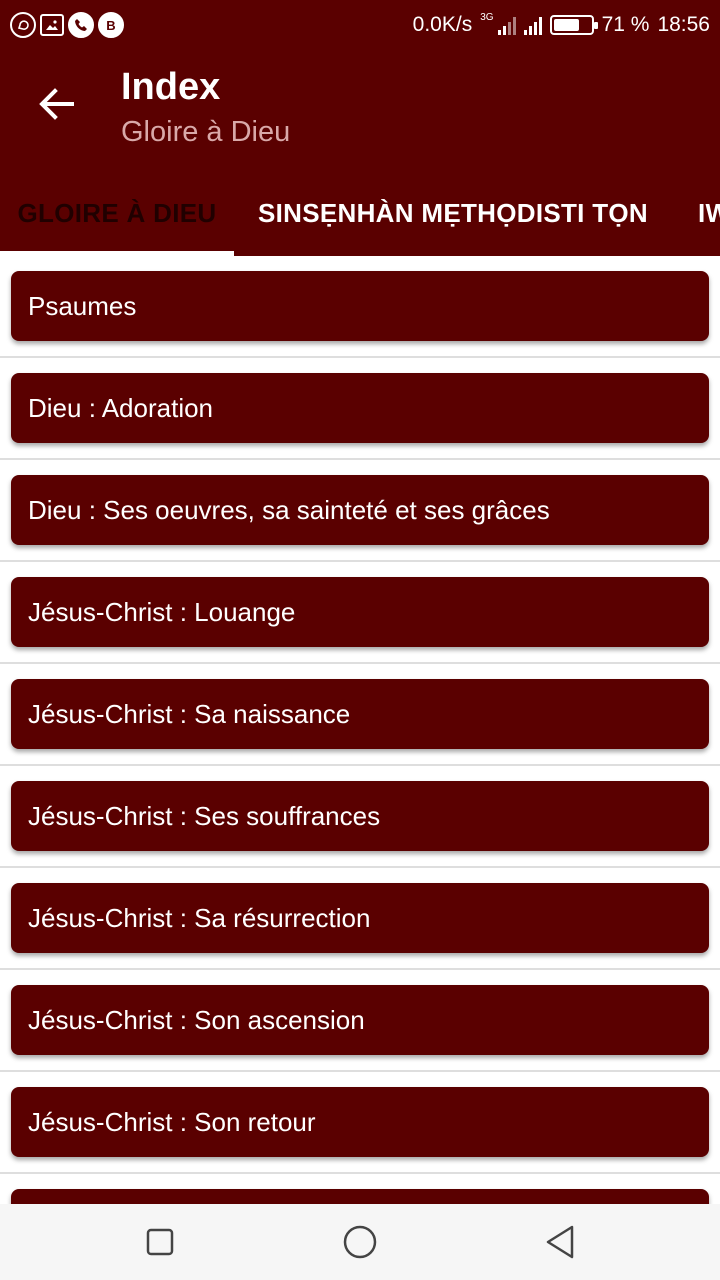 The image size is (720, 1280). I want to click on recent-apps-icon, so click(160, 1242).